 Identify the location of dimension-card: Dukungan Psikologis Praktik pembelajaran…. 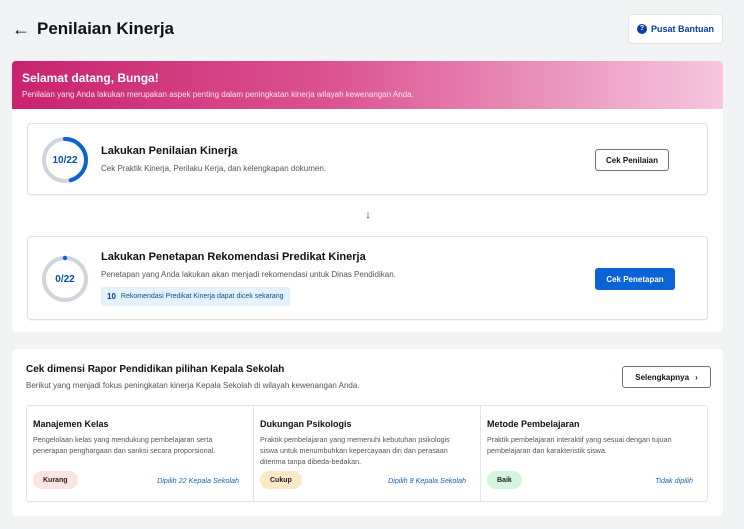
(366, 453).